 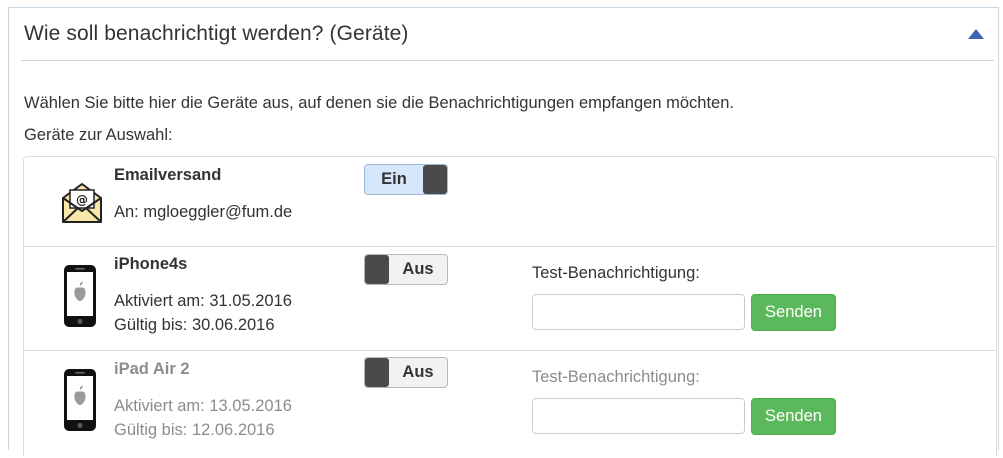 I want to click on device-valid-until: Gültig bis: 12.06.2016, so click(x=194, y=430).